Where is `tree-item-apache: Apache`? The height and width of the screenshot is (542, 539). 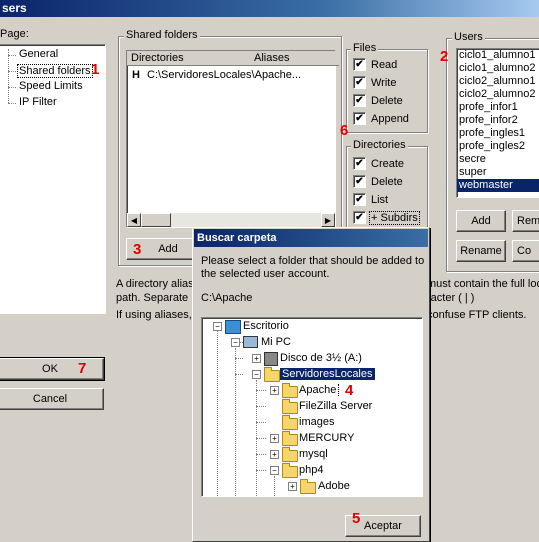
tree-item-apache: Apache is located at coordinates (319, 390).